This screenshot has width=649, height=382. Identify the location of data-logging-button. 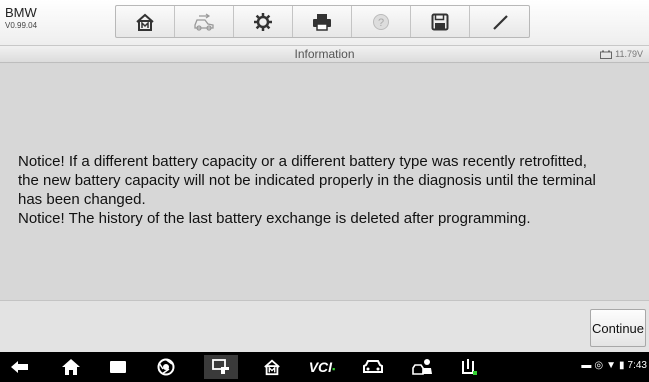
(499, 21).